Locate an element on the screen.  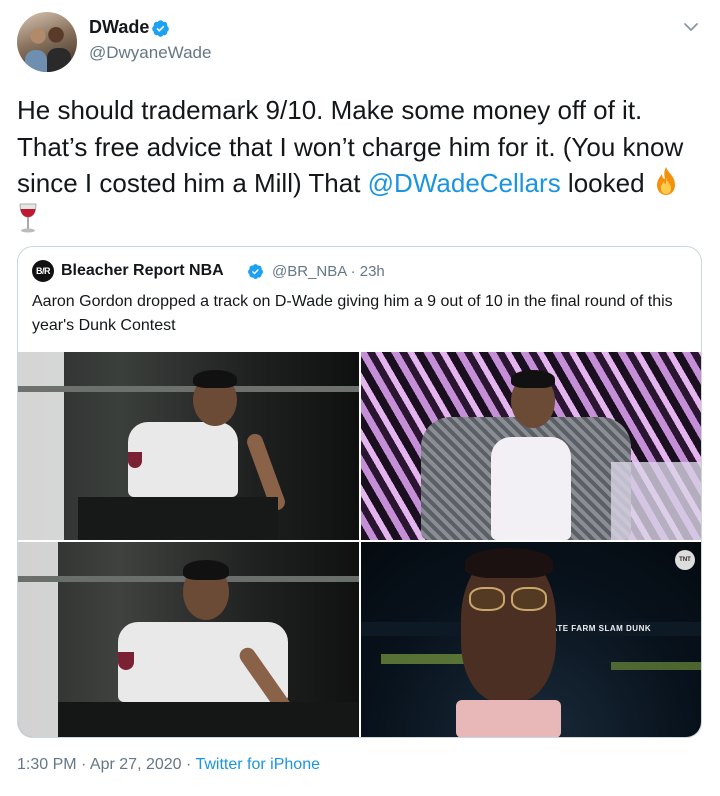
video-still-zebra-wall is located at coordinates (531, 446).